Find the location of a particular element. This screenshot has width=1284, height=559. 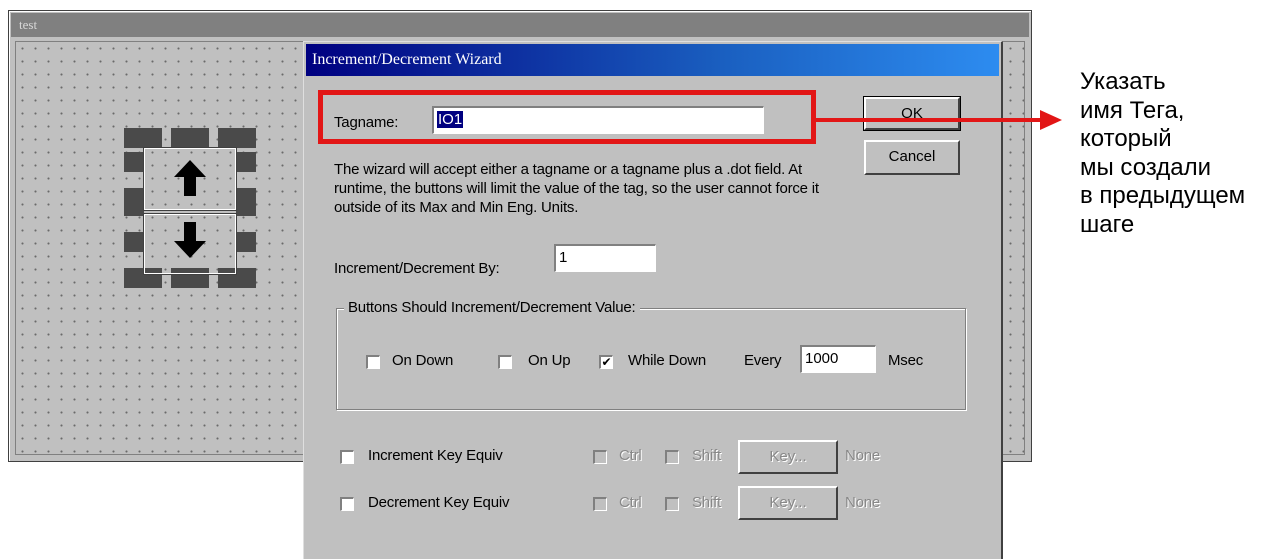

on-down-checkbox is located at coordinates (373, 362).